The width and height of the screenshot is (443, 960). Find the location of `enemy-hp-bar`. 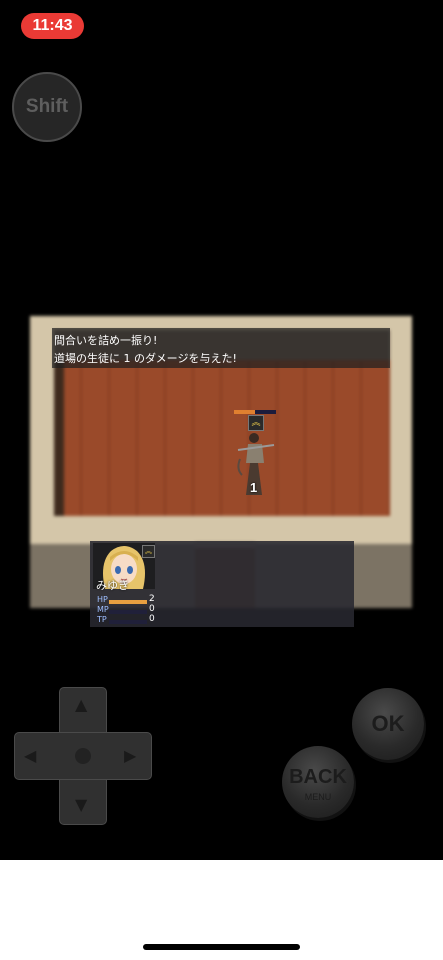

enemy-hp-bar is located at coordinates (255, 412).